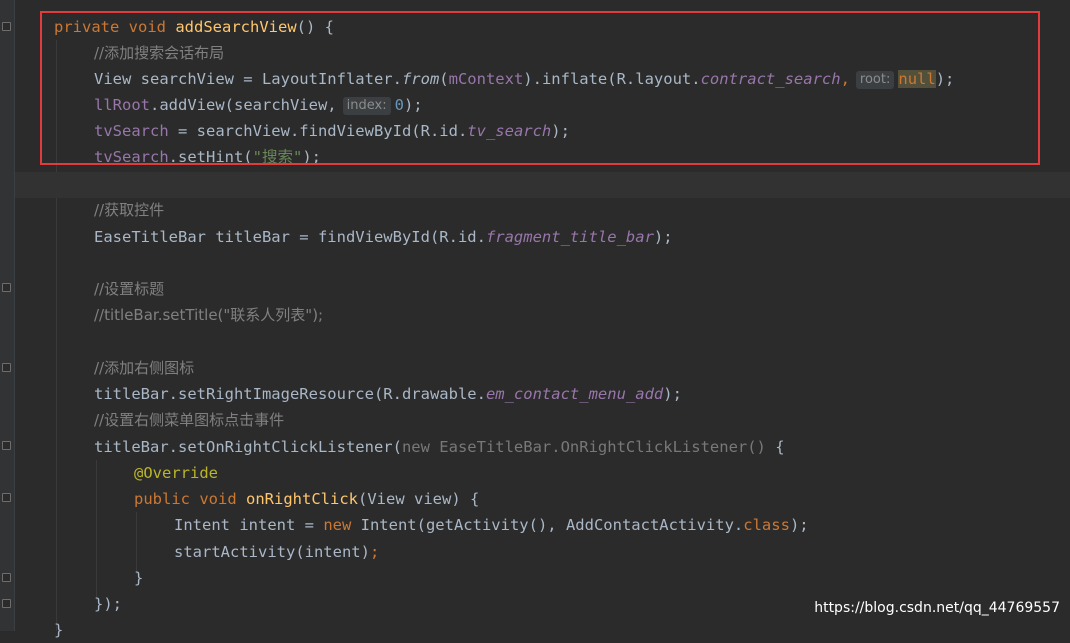 The width and height of the screenshot is (1070, 643). I want to click on field-ref: llRoot, so click(122, 105).